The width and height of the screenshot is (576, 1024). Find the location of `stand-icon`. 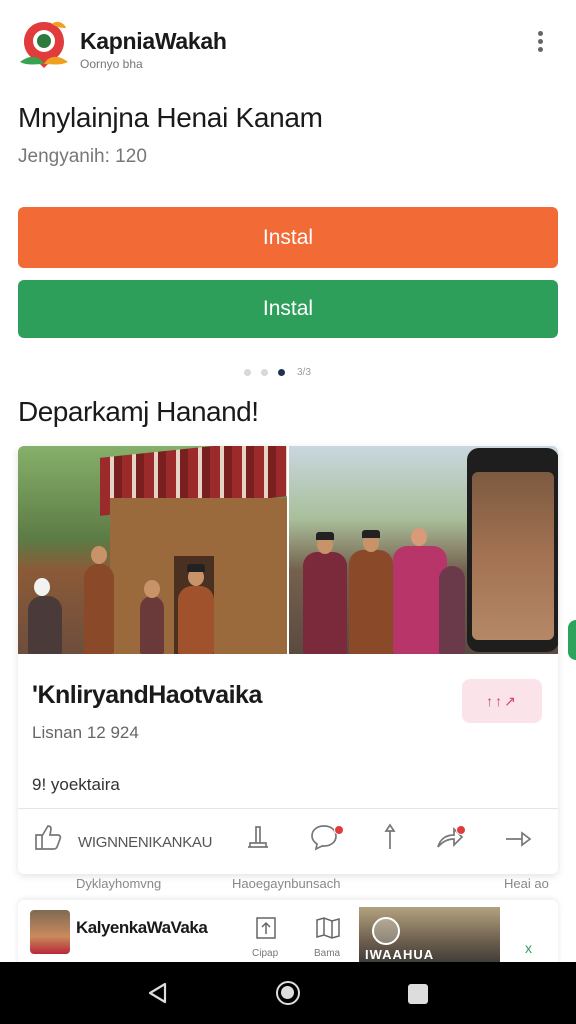

stand-icon is located at coordinates (262, 841).